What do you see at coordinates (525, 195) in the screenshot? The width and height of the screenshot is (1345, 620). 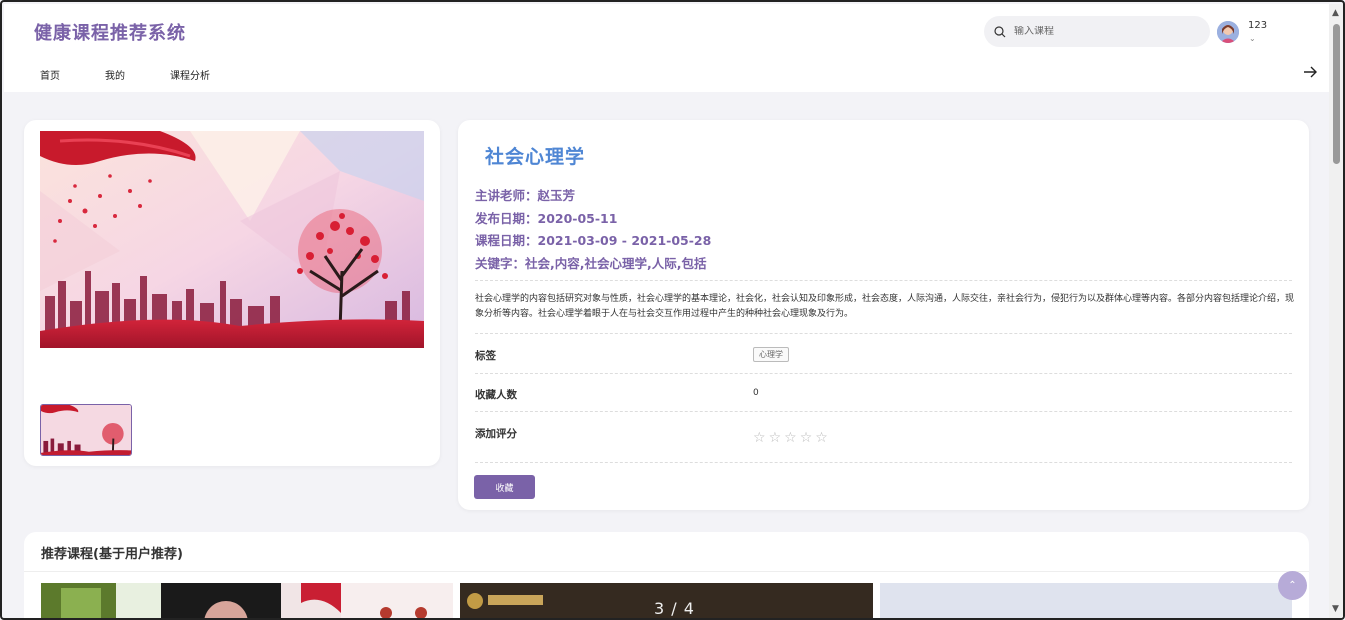 I see `course-teacher: 主讲老师：赵玉芳` at bounding box center [525, 195].